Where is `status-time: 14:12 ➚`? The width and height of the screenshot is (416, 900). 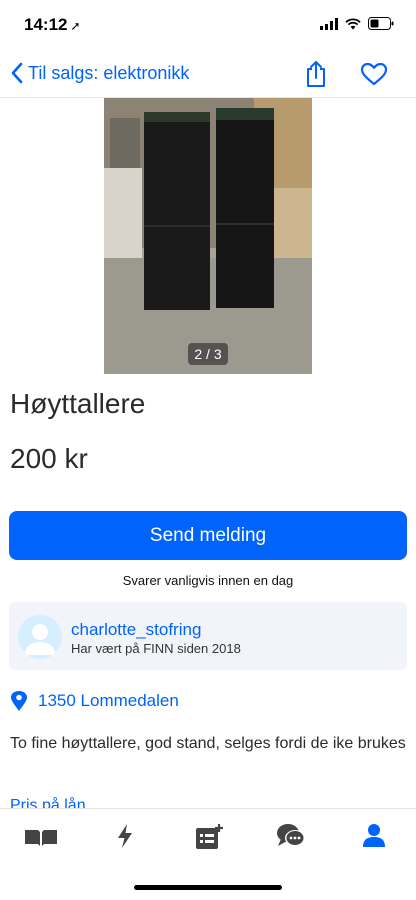
status-time: 14:12 ➚ is located at coordinates (52, 24).